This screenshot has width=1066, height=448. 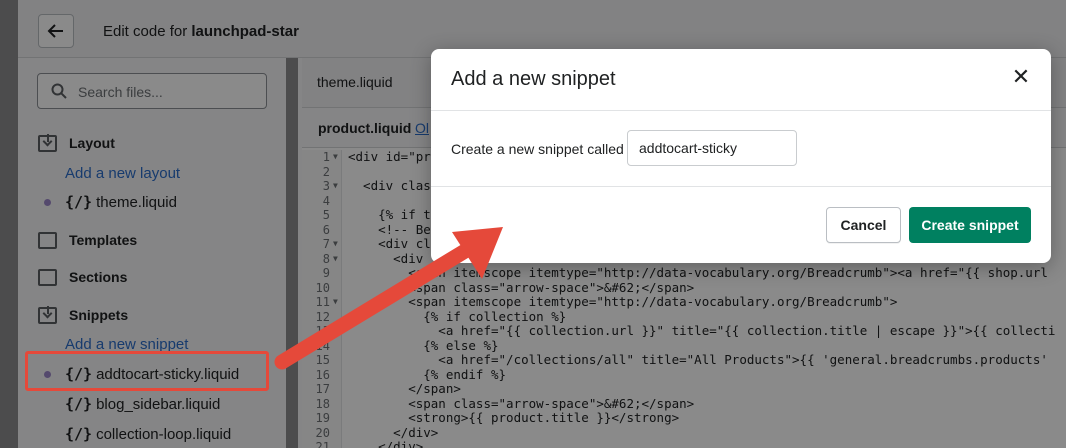 I want to click on snippet-name-label: Create a new snippet called, so click(x=537, y=149).